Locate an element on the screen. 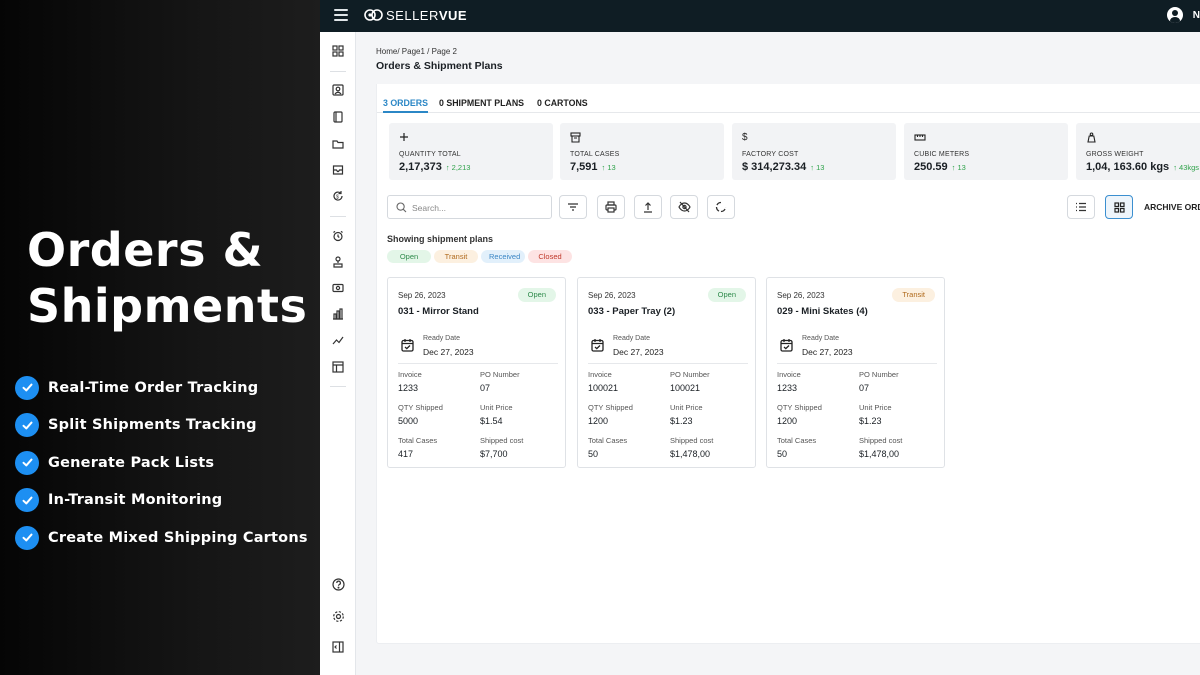 The image size is (1200, 675). menu-icon is located at coordinates (341, 15).